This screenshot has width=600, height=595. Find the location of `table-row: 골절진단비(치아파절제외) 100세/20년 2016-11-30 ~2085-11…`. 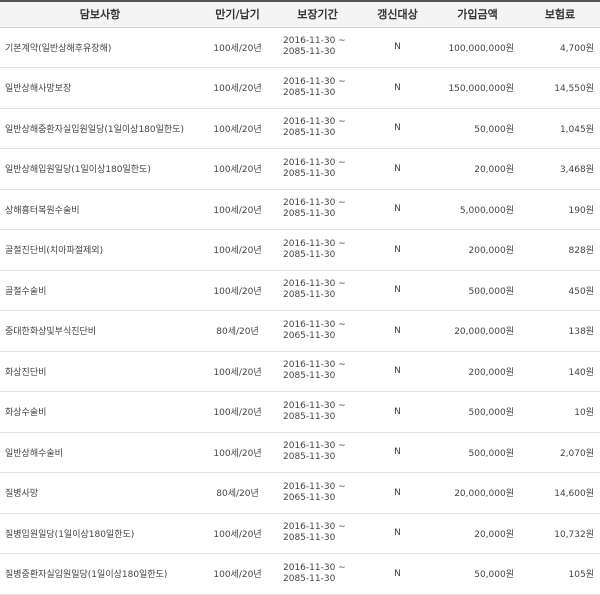

table-row: 골절진단비(치아파절제외) 100세/20년 2016-11-30 ~2085-11… is located at coordinates (300, 250).